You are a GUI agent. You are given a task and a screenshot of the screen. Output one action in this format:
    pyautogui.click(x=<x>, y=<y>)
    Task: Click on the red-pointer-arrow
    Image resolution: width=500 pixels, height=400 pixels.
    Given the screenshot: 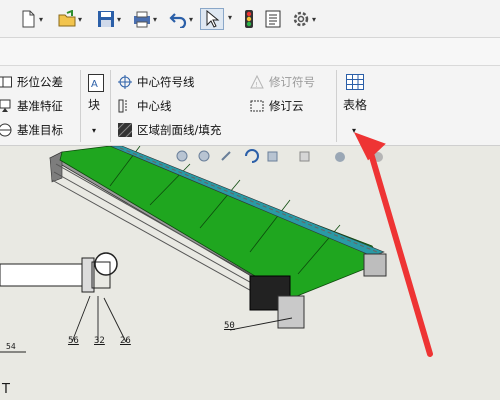 What is the action you would take?
    pyautogui.click(x=393, y=244)
    